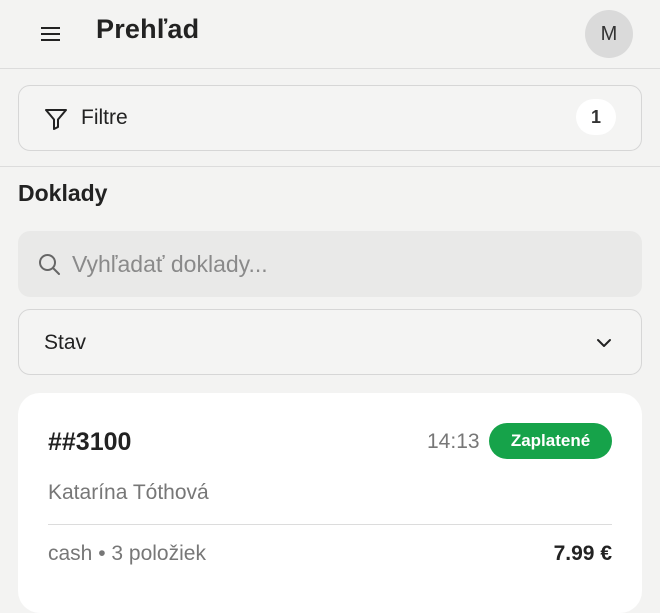 This screenshot has width=660, height=613. I want to click on section-title: Doklady, so click(63, 193).